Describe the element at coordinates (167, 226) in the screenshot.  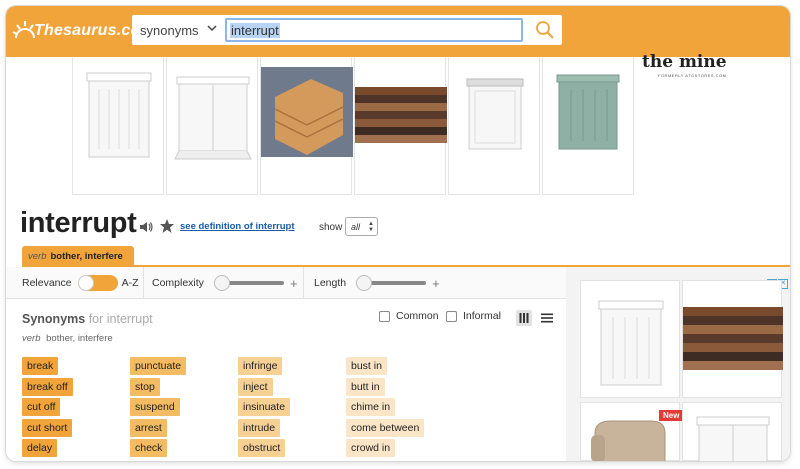
I see `star-icon` at that location.